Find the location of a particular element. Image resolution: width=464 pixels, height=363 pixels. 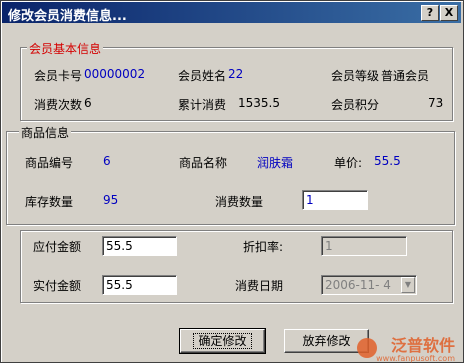

card-no-value: 00000002 is located at coordinates (115, 74).